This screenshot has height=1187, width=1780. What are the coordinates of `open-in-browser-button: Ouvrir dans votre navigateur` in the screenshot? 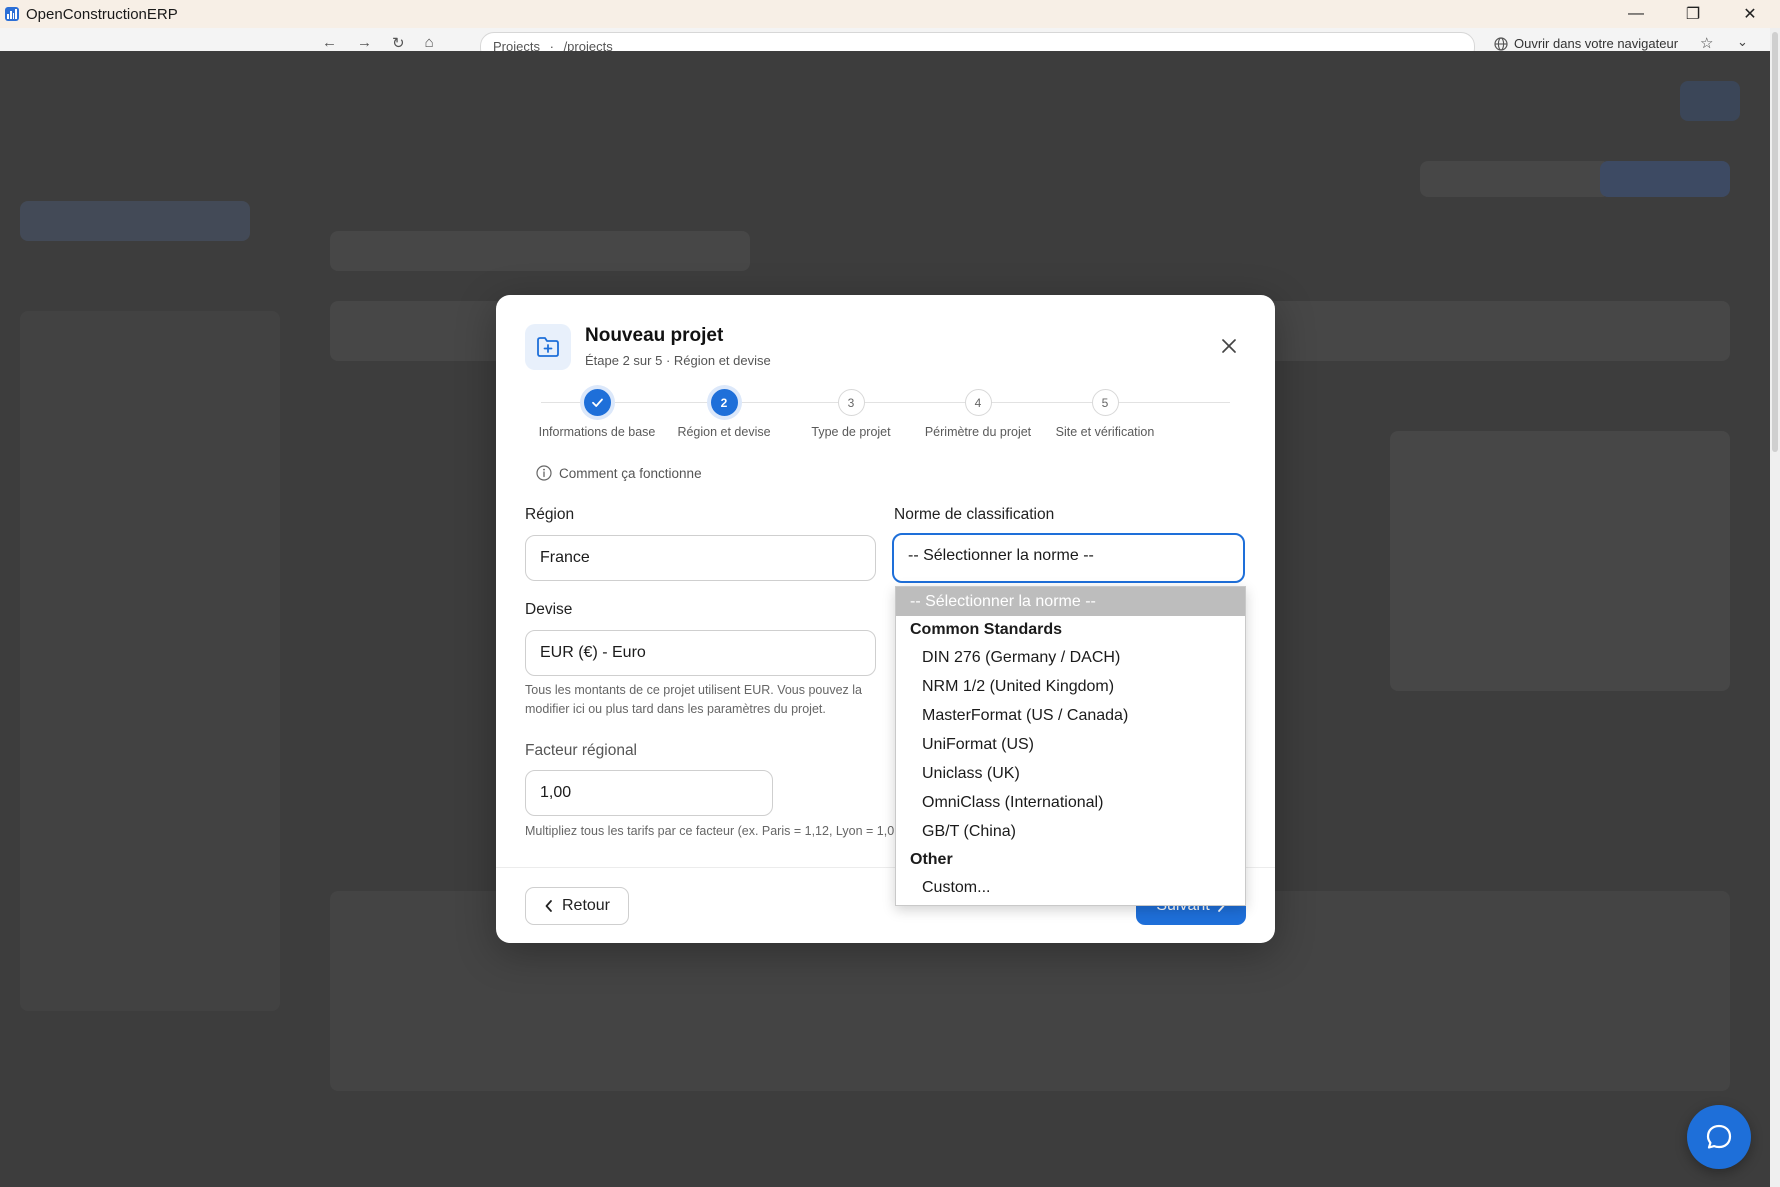 It's located at (1586, 43).